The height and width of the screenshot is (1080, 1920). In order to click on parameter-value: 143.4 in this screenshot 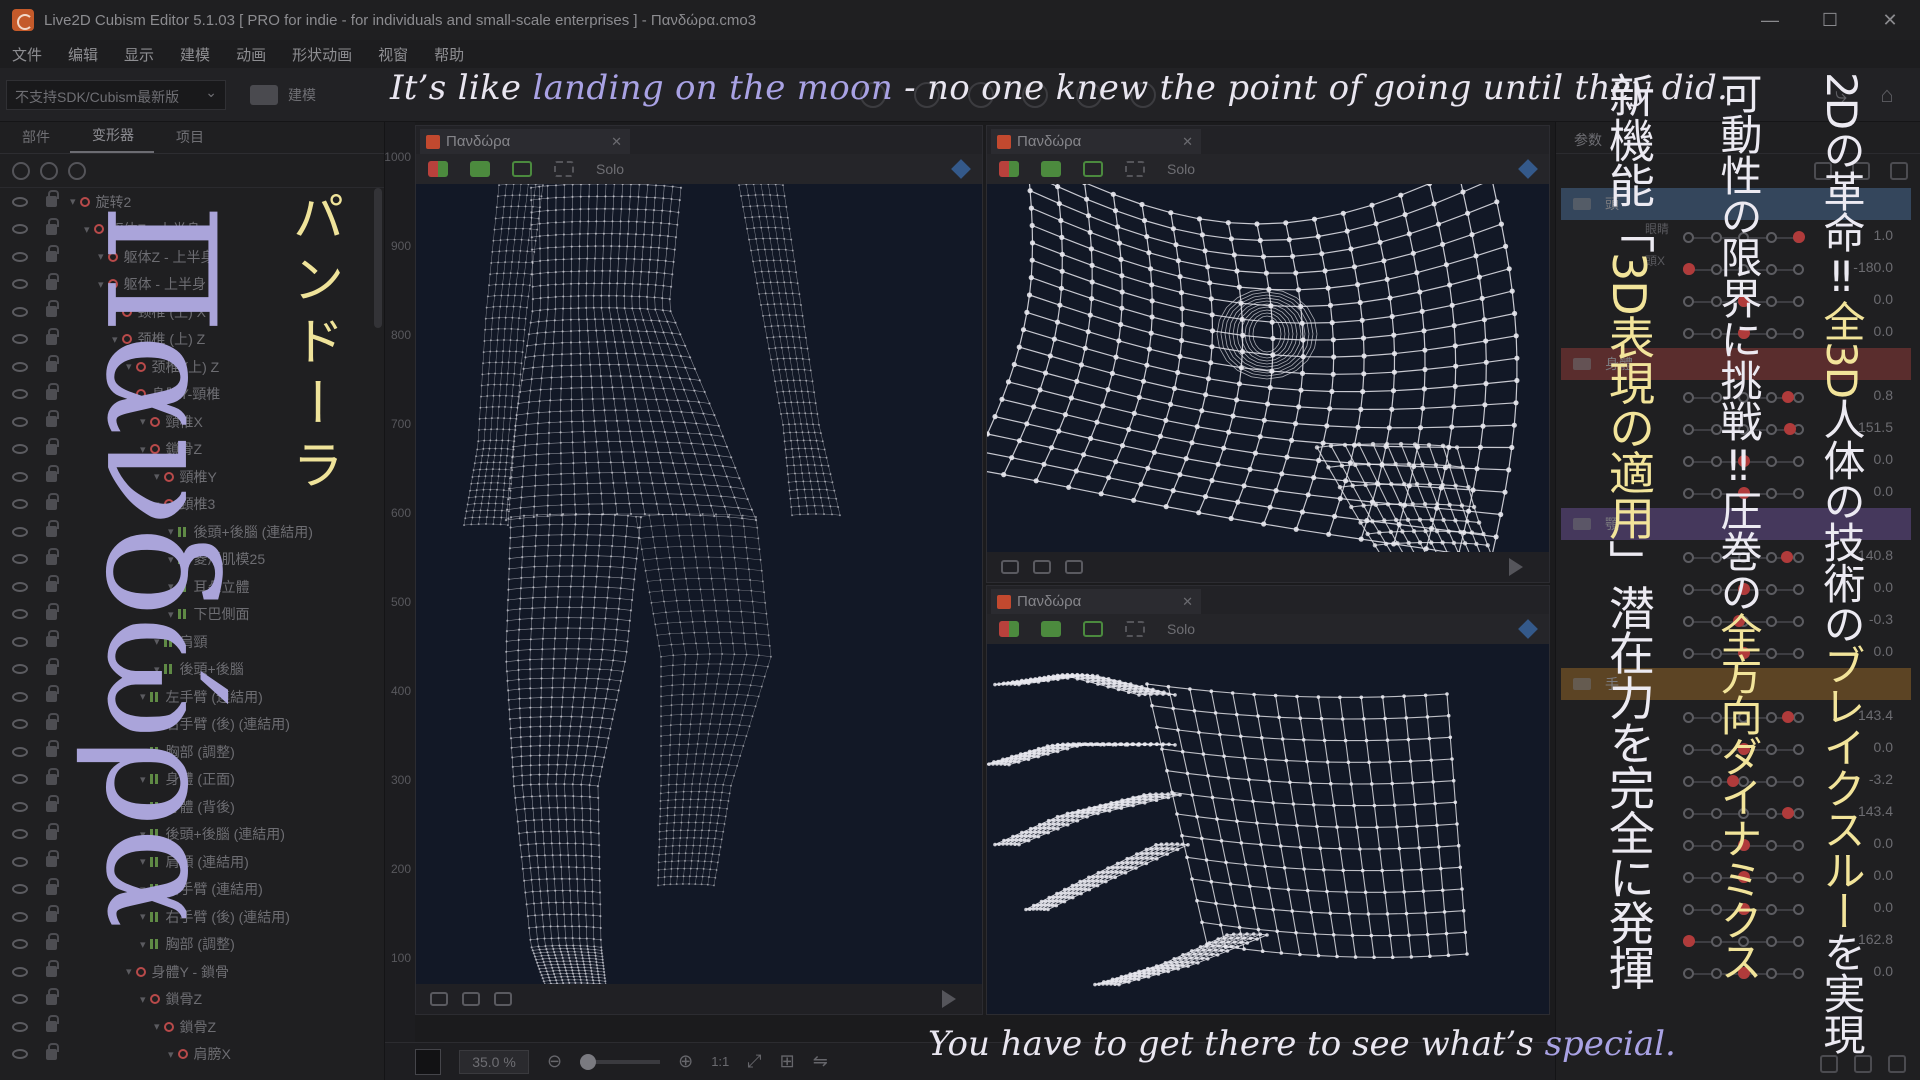, I will do `click(1875, 715)`.